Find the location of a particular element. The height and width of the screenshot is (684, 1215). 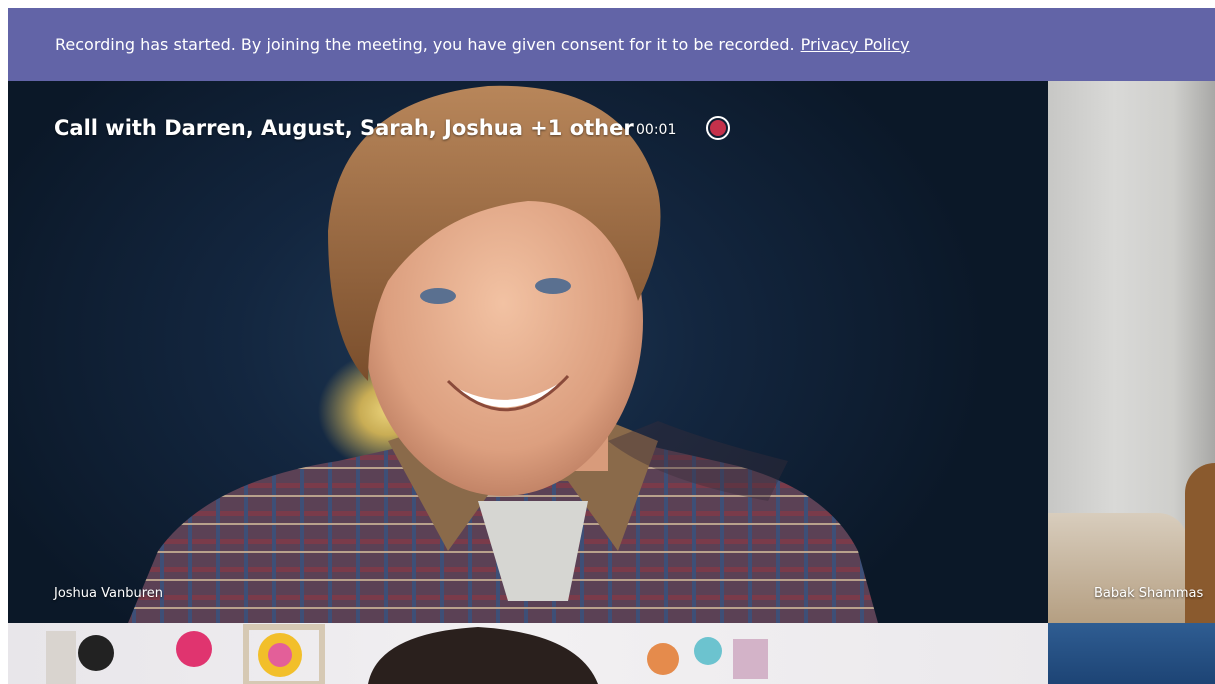

bottom-video-tile is located at coordinates (528, 653).